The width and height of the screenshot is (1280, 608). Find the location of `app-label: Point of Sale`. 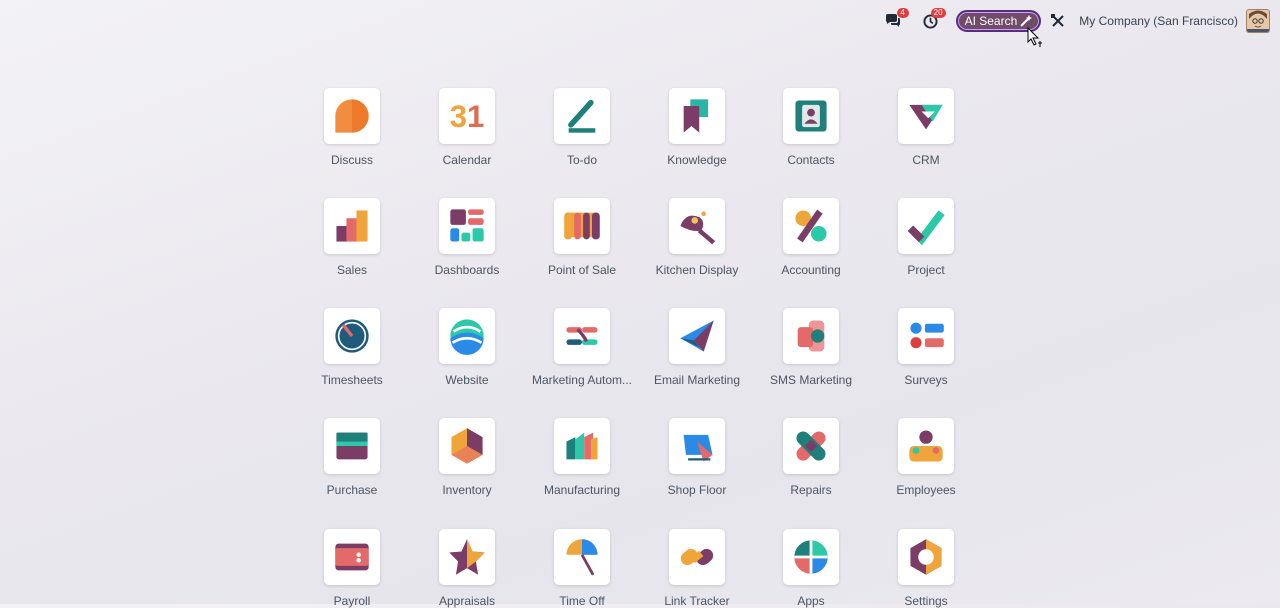

app-label: Point of Sale is located at coordinates (582, 270).